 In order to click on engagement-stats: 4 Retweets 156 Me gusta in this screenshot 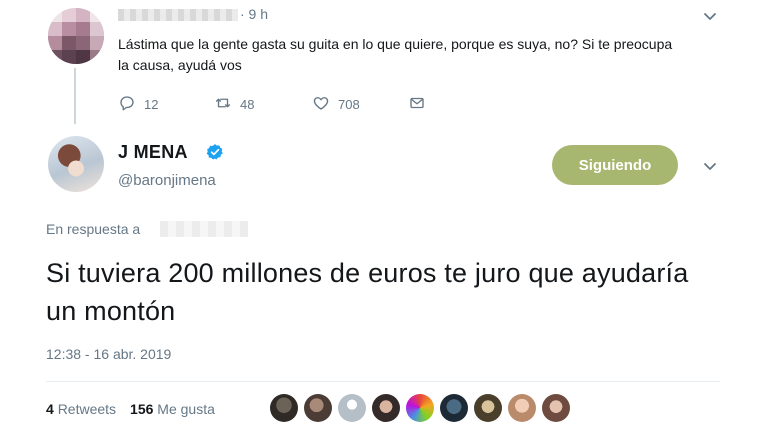, I will do `click(130, 409)`.